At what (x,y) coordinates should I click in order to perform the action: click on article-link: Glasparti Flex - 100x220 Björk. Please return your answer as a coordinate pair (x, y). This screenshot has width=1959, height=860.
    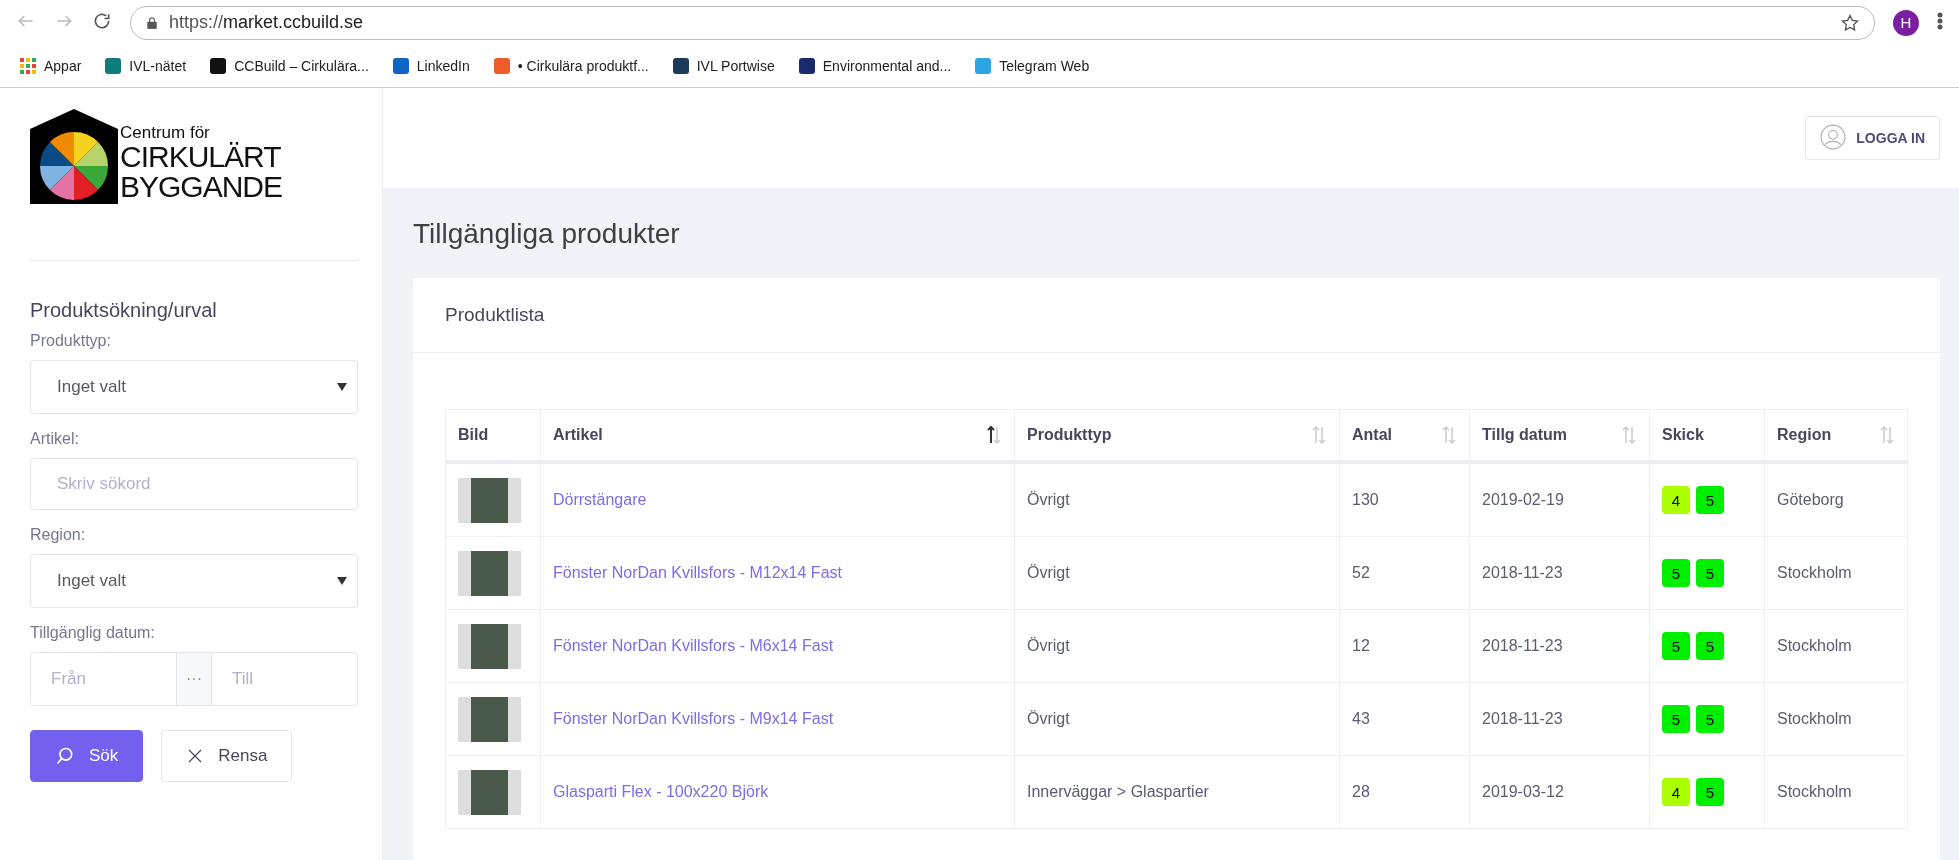
    Looking at the image, I should click on (661, 791).